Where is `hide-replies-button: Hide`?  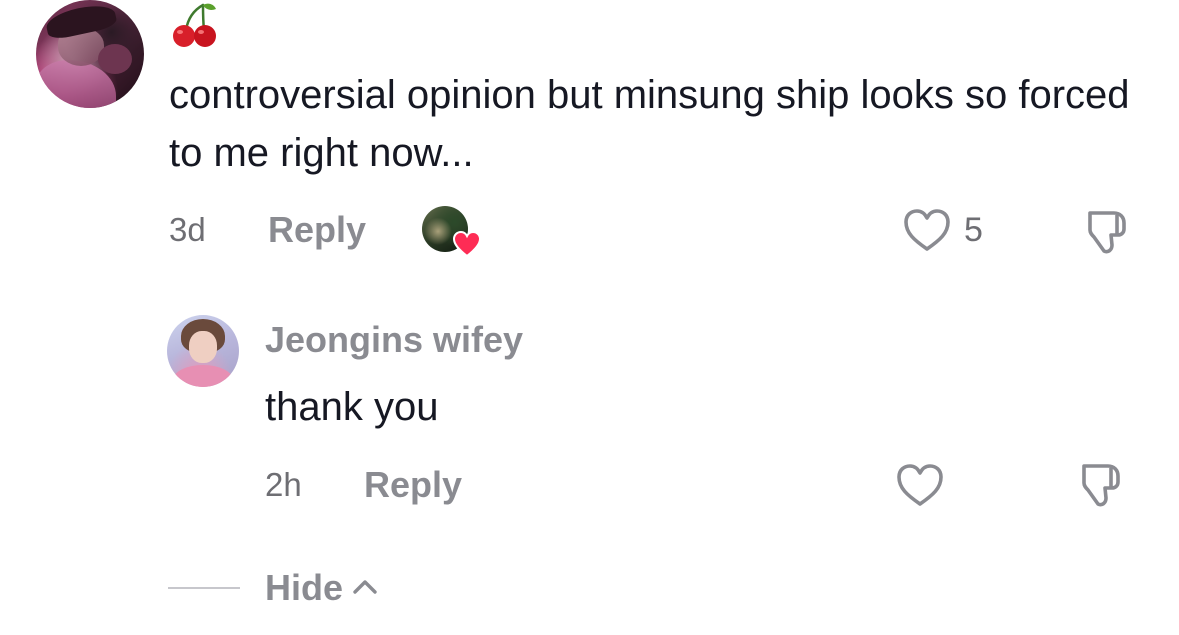
hide-replies-button: Hide is located at coordinates (322, 588).